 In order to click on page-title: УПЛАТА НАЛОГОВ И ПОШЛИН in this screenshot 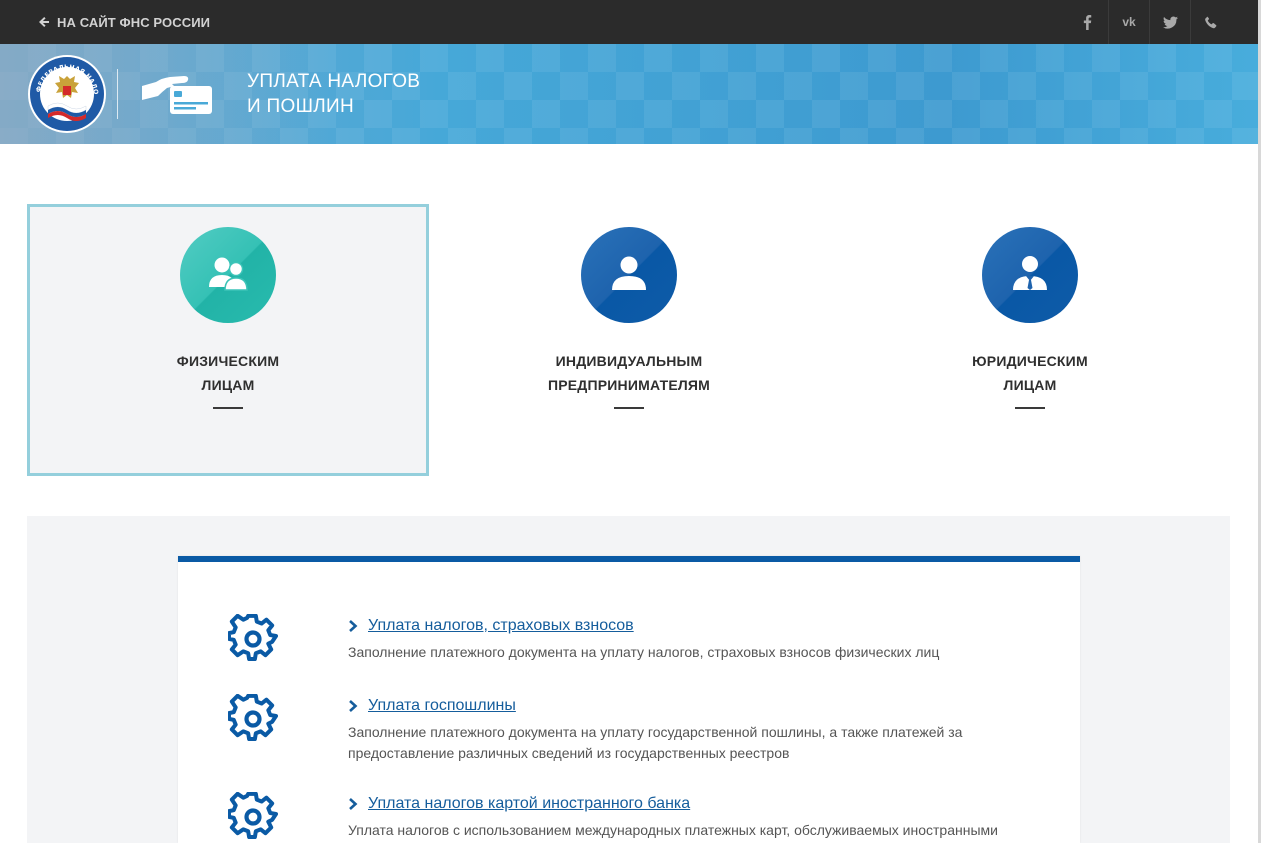, I will do `click(333, 94)`.